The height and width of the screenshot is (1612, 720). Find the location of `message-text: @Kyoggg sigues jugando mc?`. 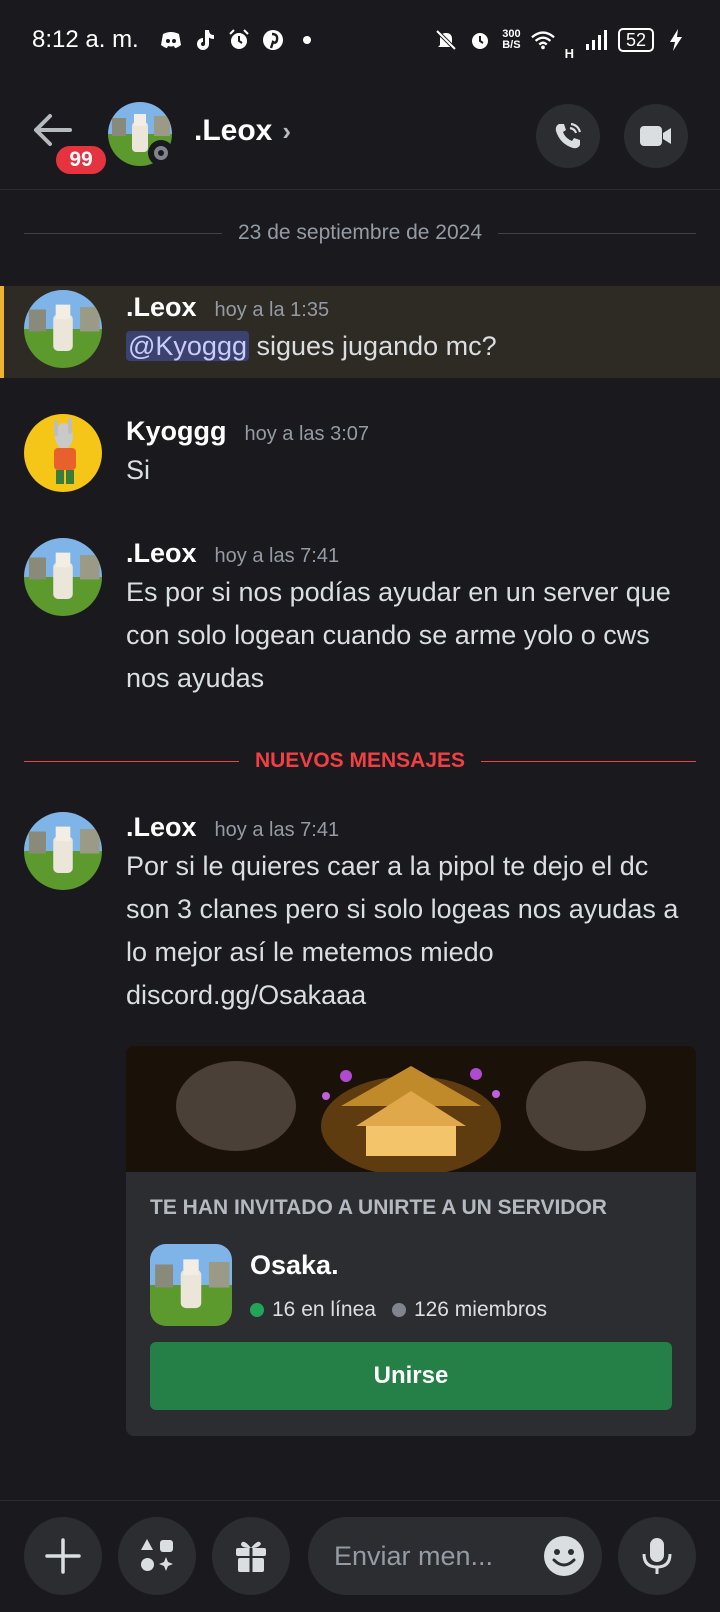

message-text: @Kyoggg sigues jugando mc? is located at coordinates (411, 346).